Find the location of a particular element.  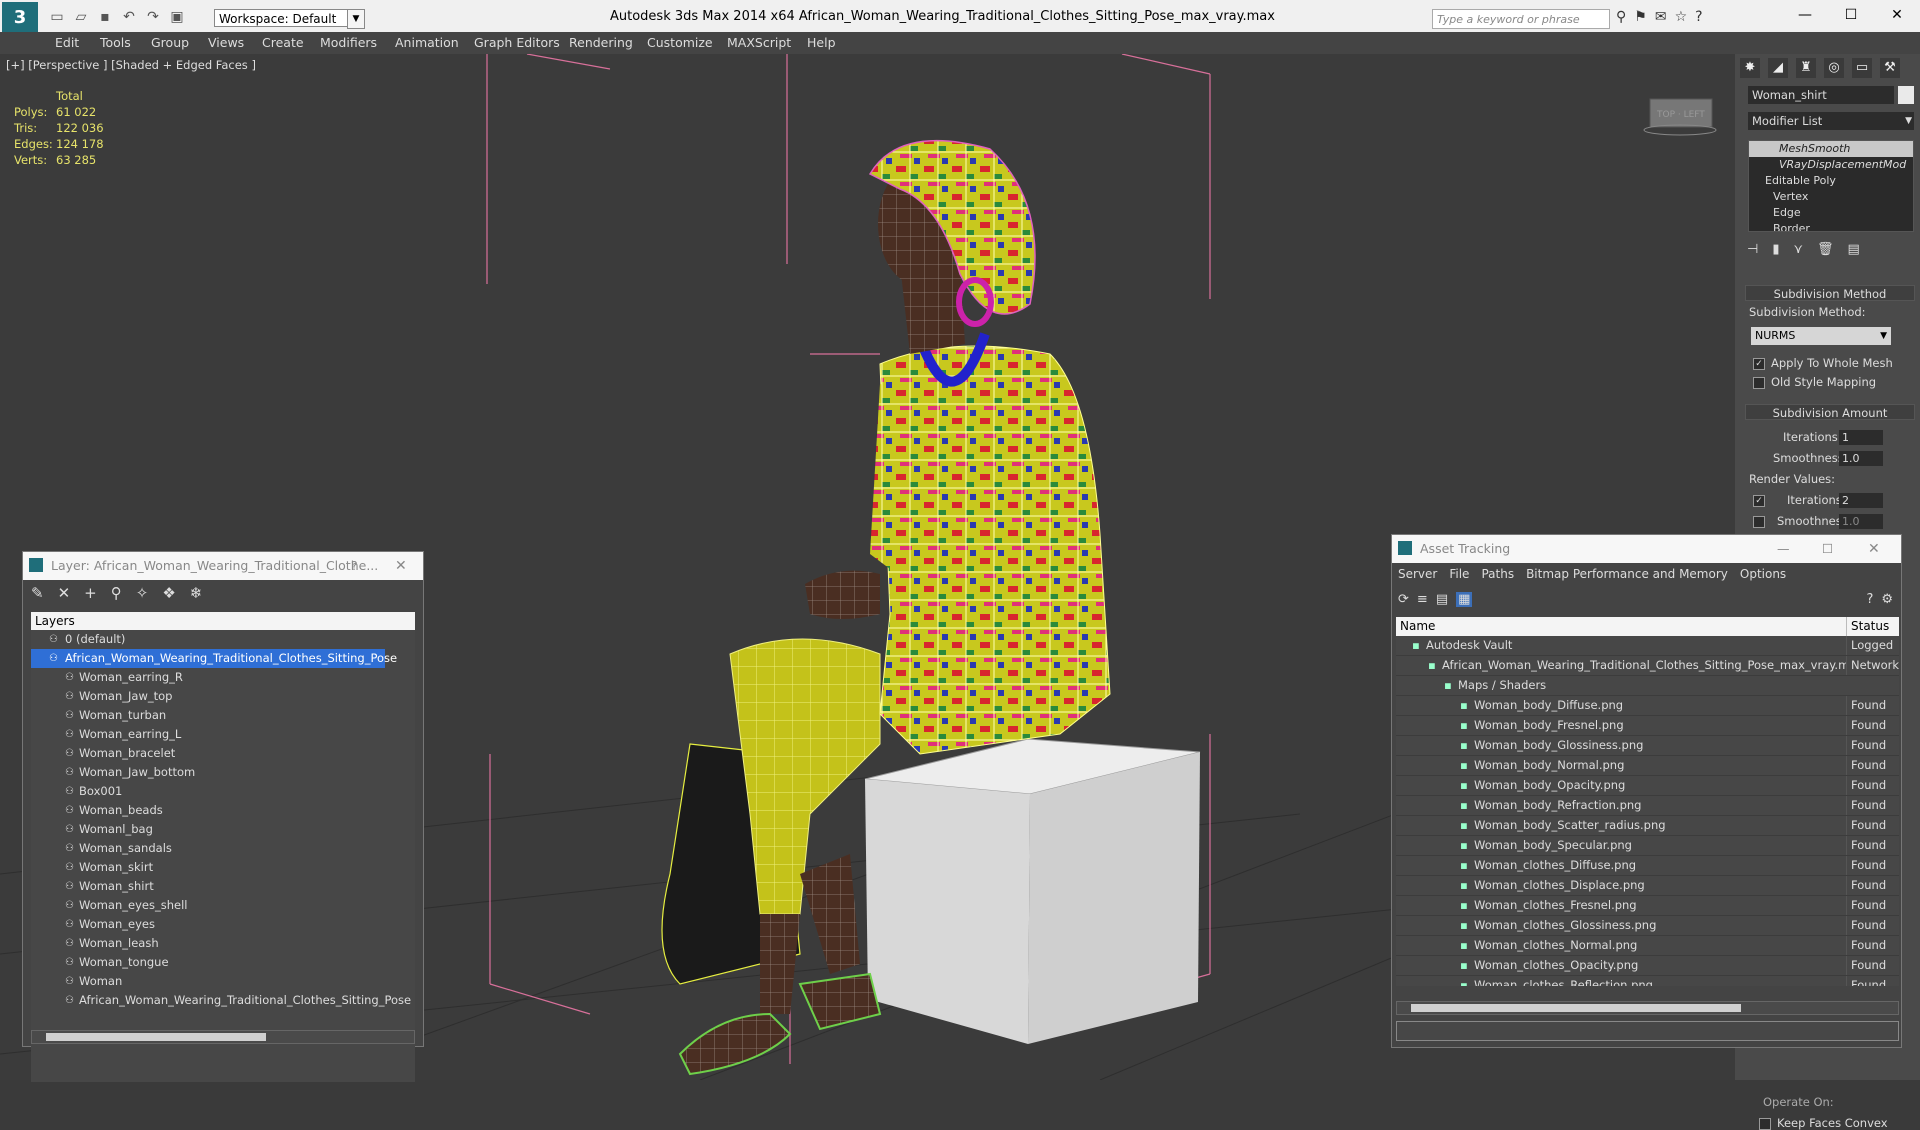

binoculars-icon: ⚲ is located at coordinates (1621, 17).